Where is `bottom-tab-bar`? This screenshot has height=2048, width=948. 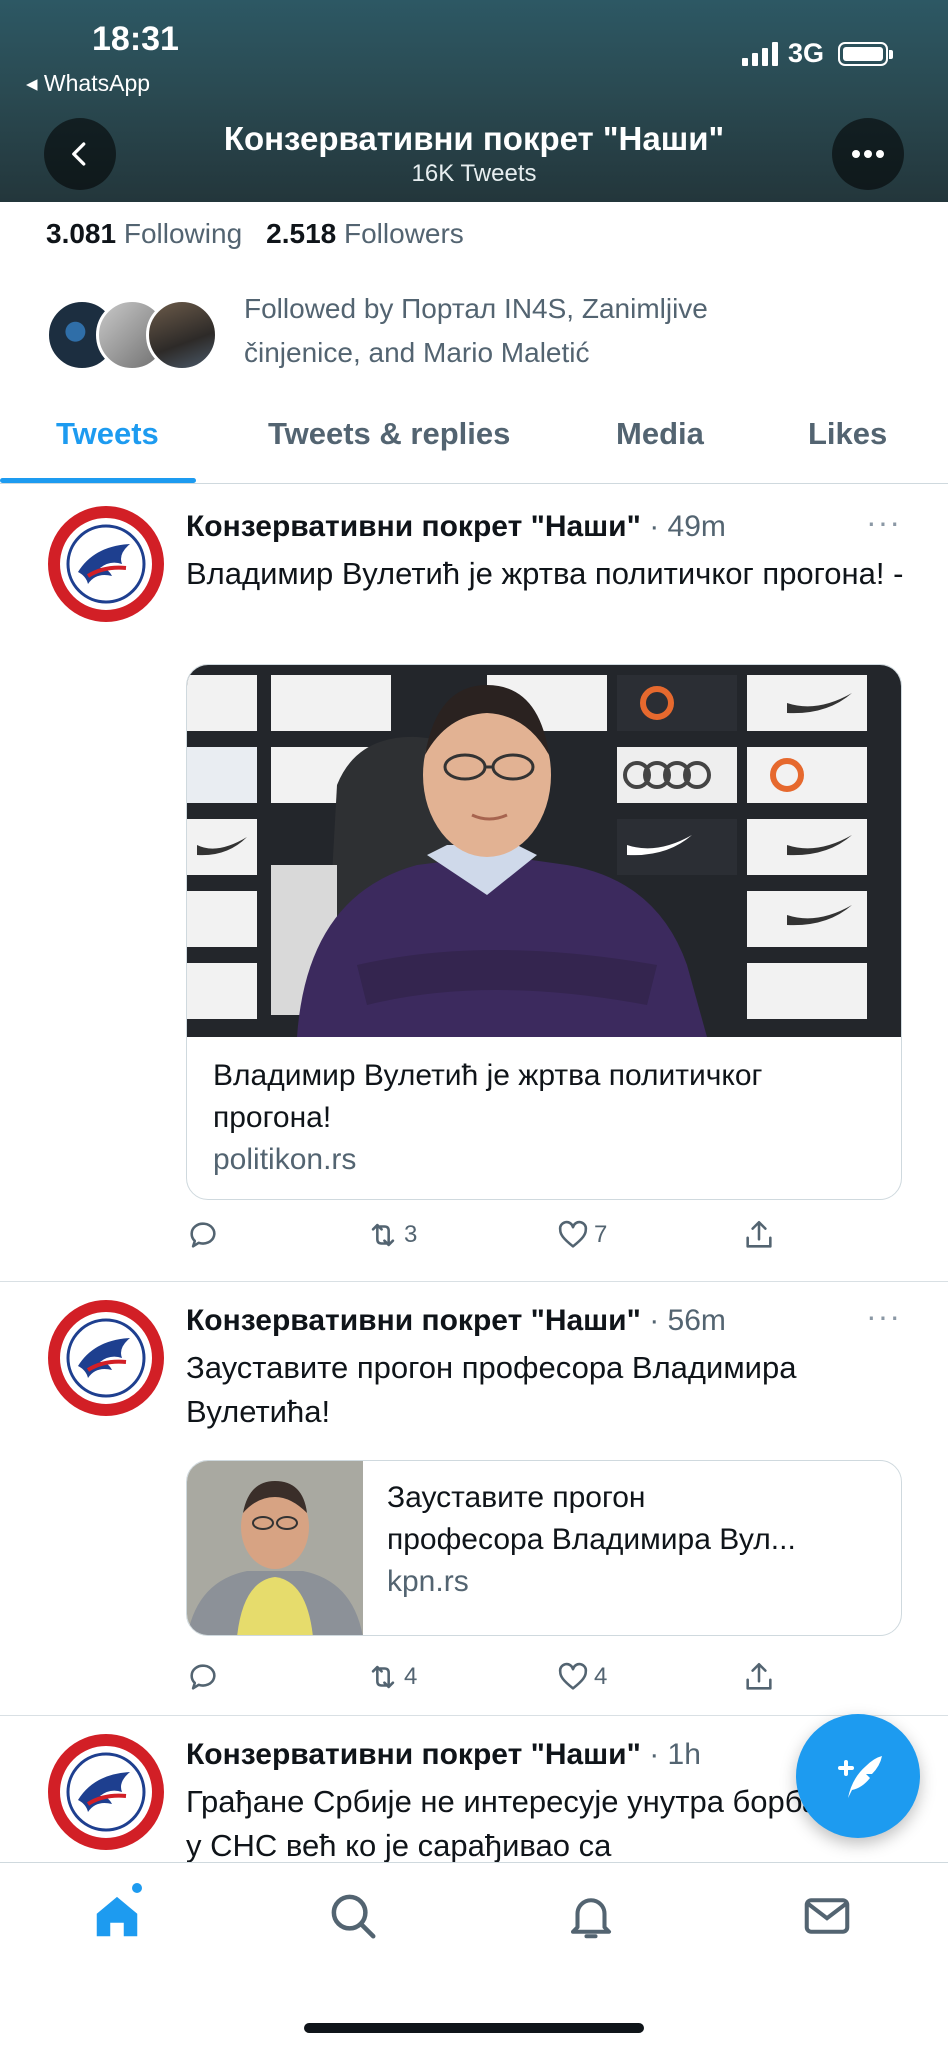 bottom-tab-bar is located at coordinates (474, 1955).